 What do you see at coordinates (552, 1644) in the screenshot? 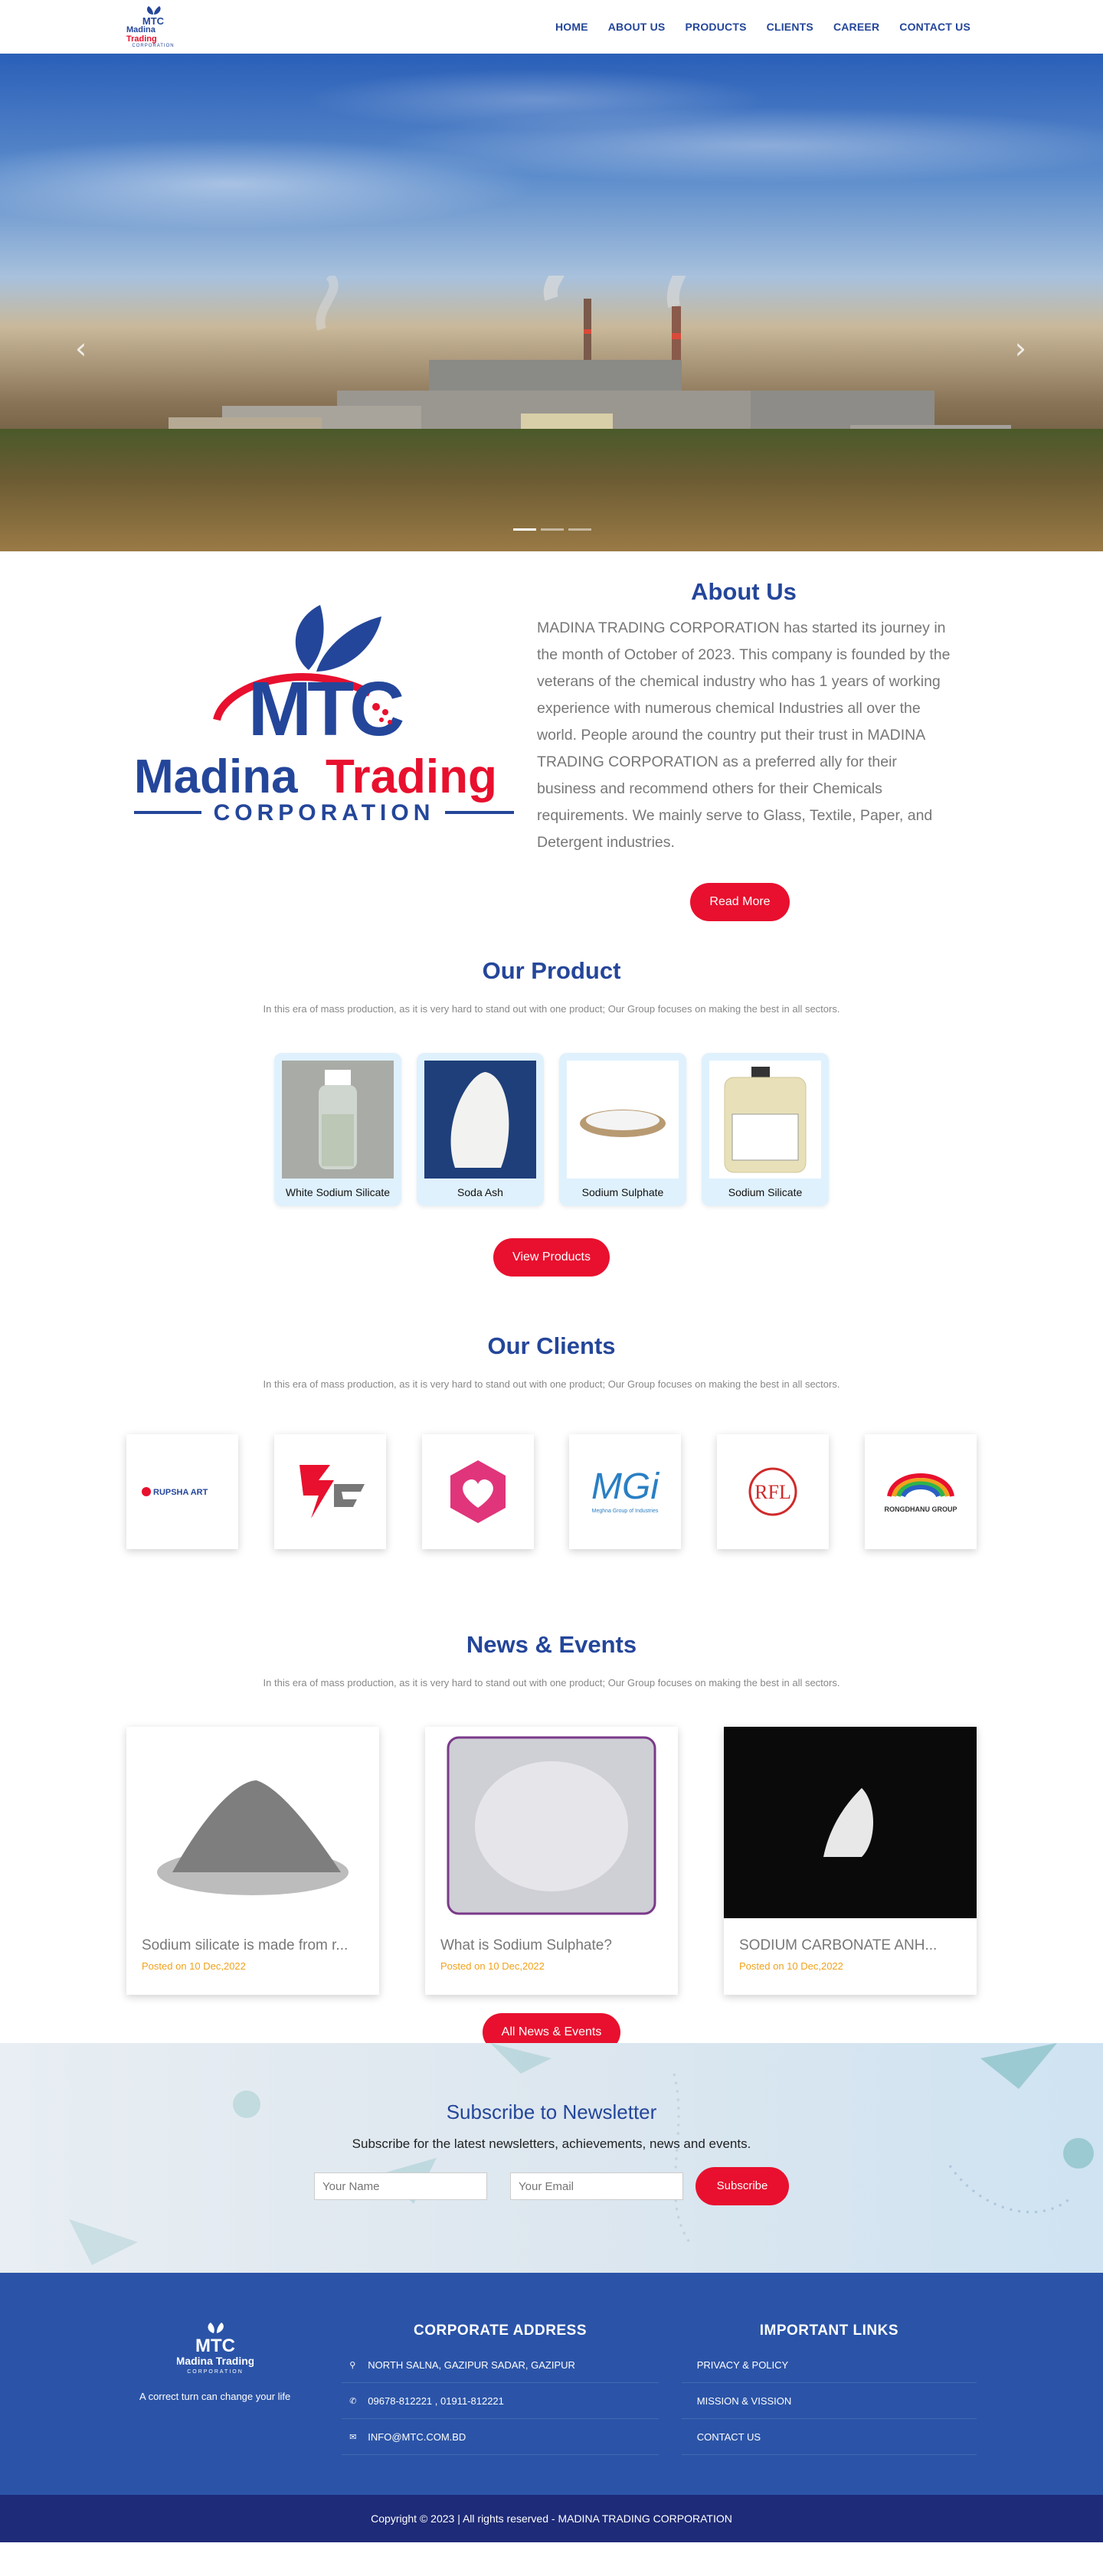
I see `news-title: News & Events` at bounding box center [552, 1644].